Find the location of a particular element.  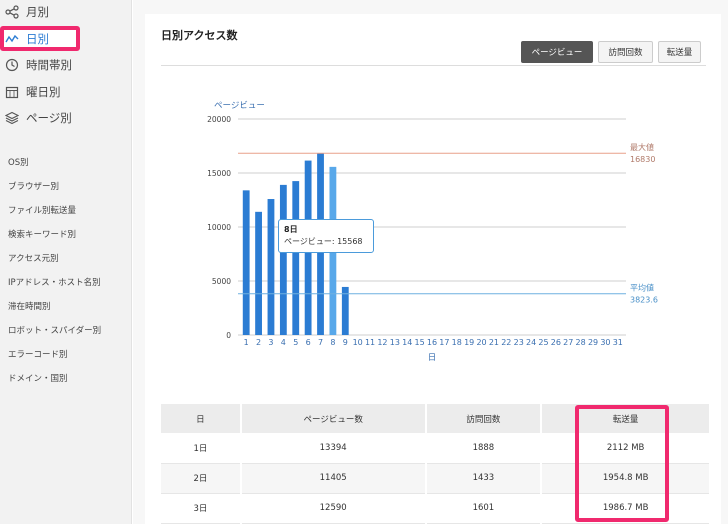

x-tick-label: 13 is located at coordinates (395, 342).